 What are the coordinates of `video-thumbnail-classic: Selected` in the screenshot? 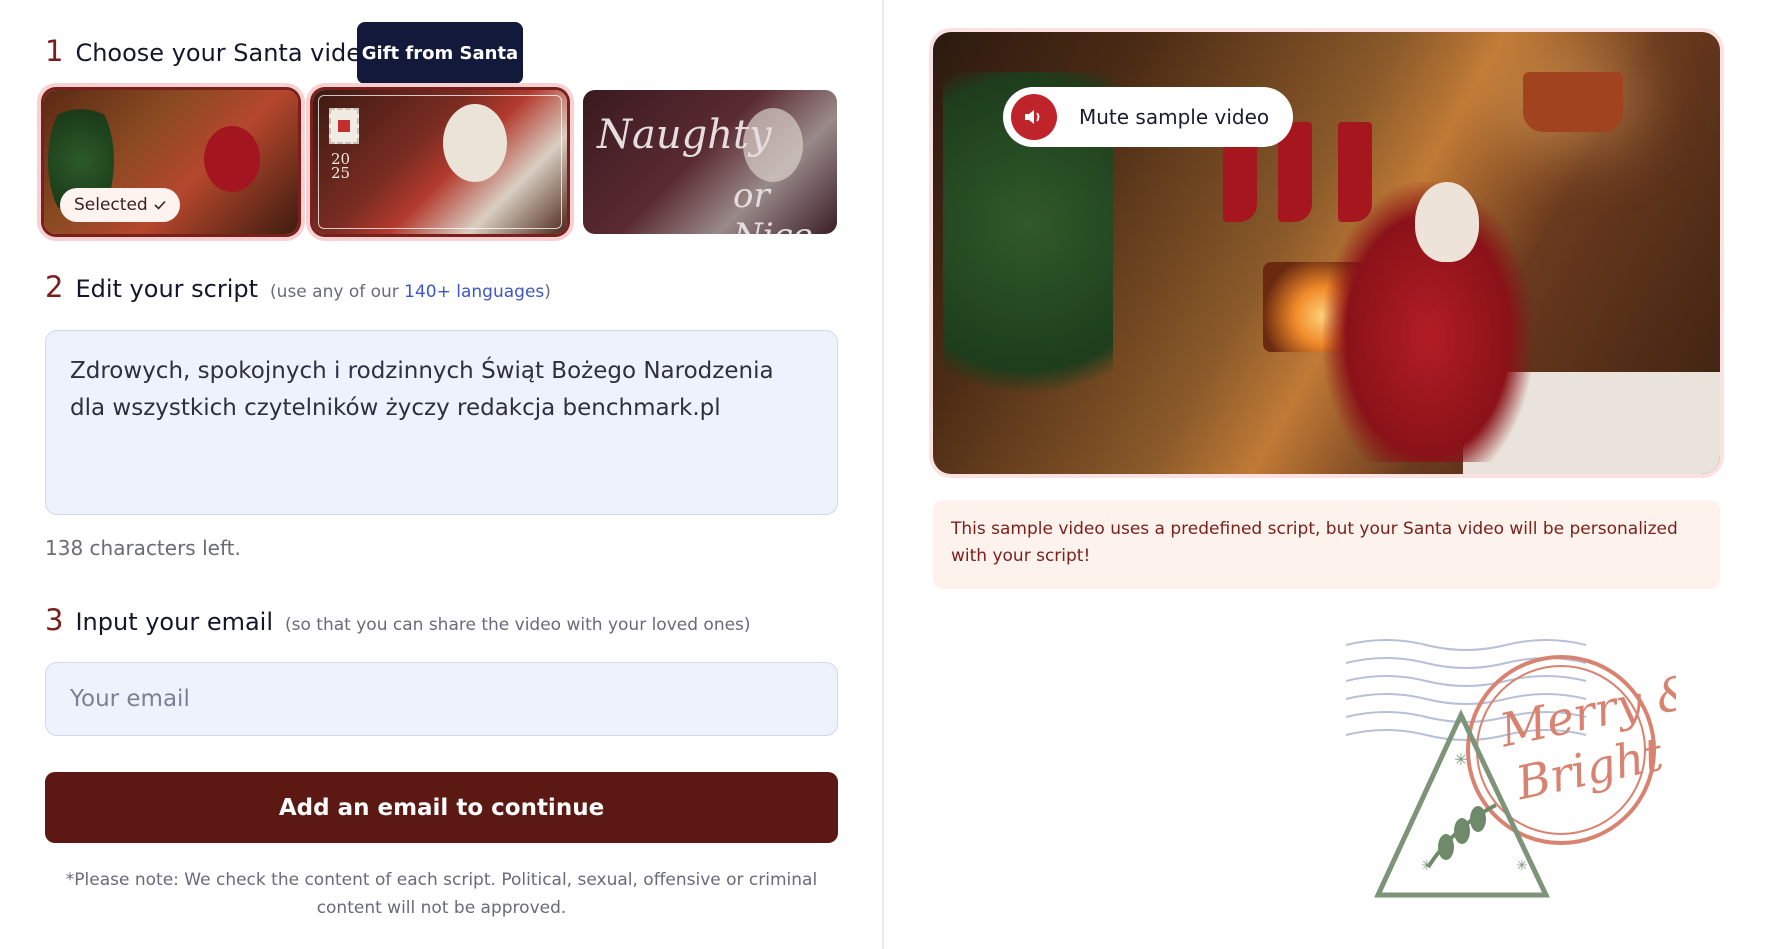 It's located at (171, 162).